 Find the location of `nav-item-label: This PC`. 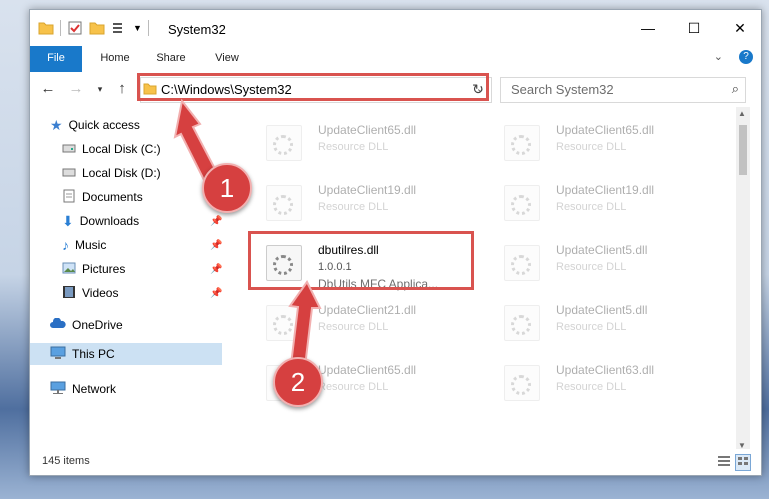

nav-item-label: This PC is located at coordinates (93, 354).